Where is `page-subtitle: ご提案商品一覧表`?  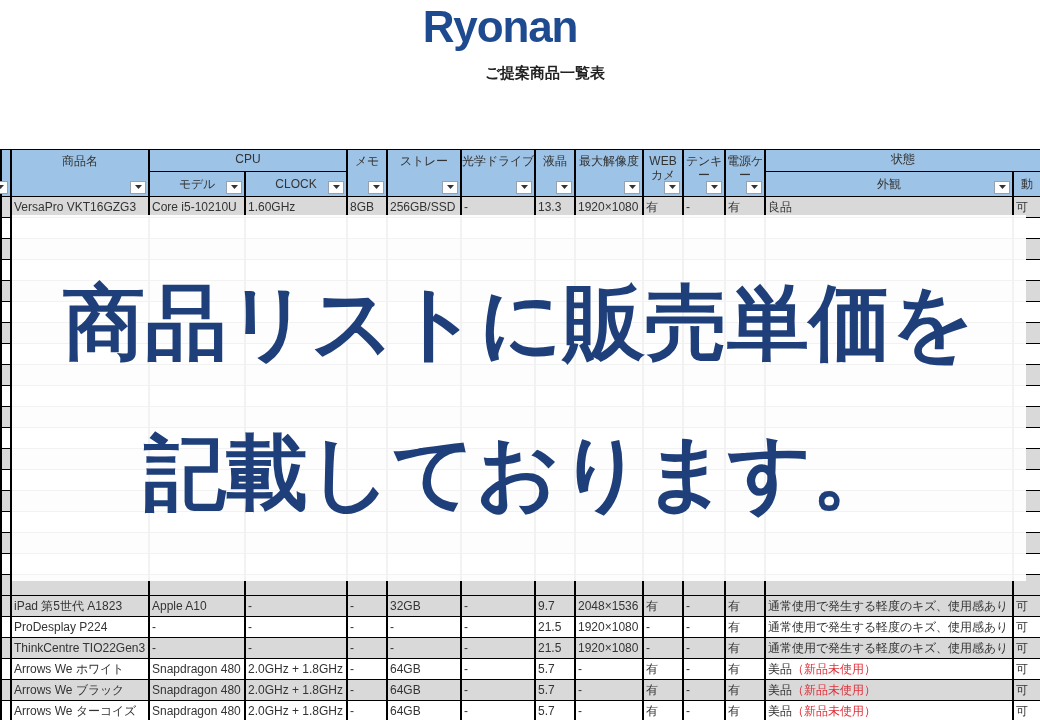 page-subtitle: ご提案商品一覧表 is located at coordinates (545, 73).